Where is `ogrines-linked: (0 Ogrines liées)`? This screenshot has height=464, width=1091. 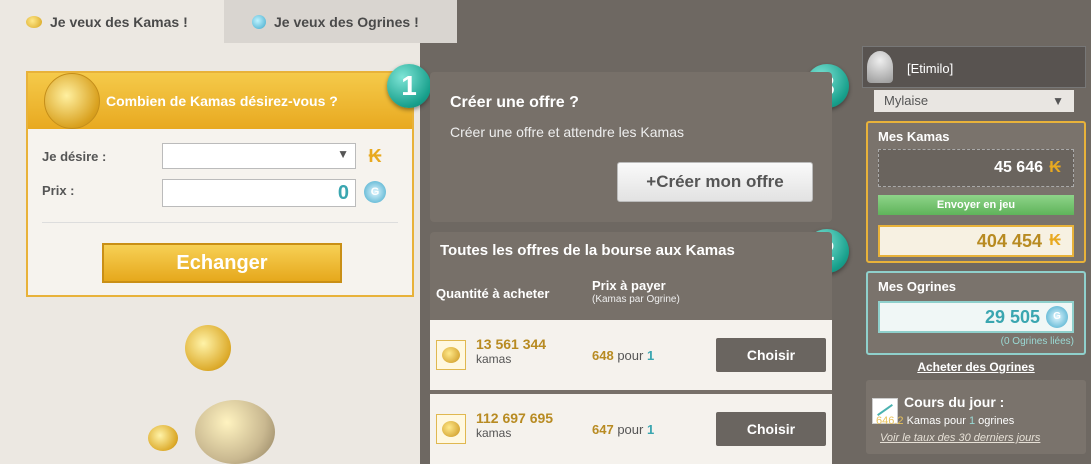 ogrines-linked: (0 Ogrines liées) is located at coordinates (1037, 341).